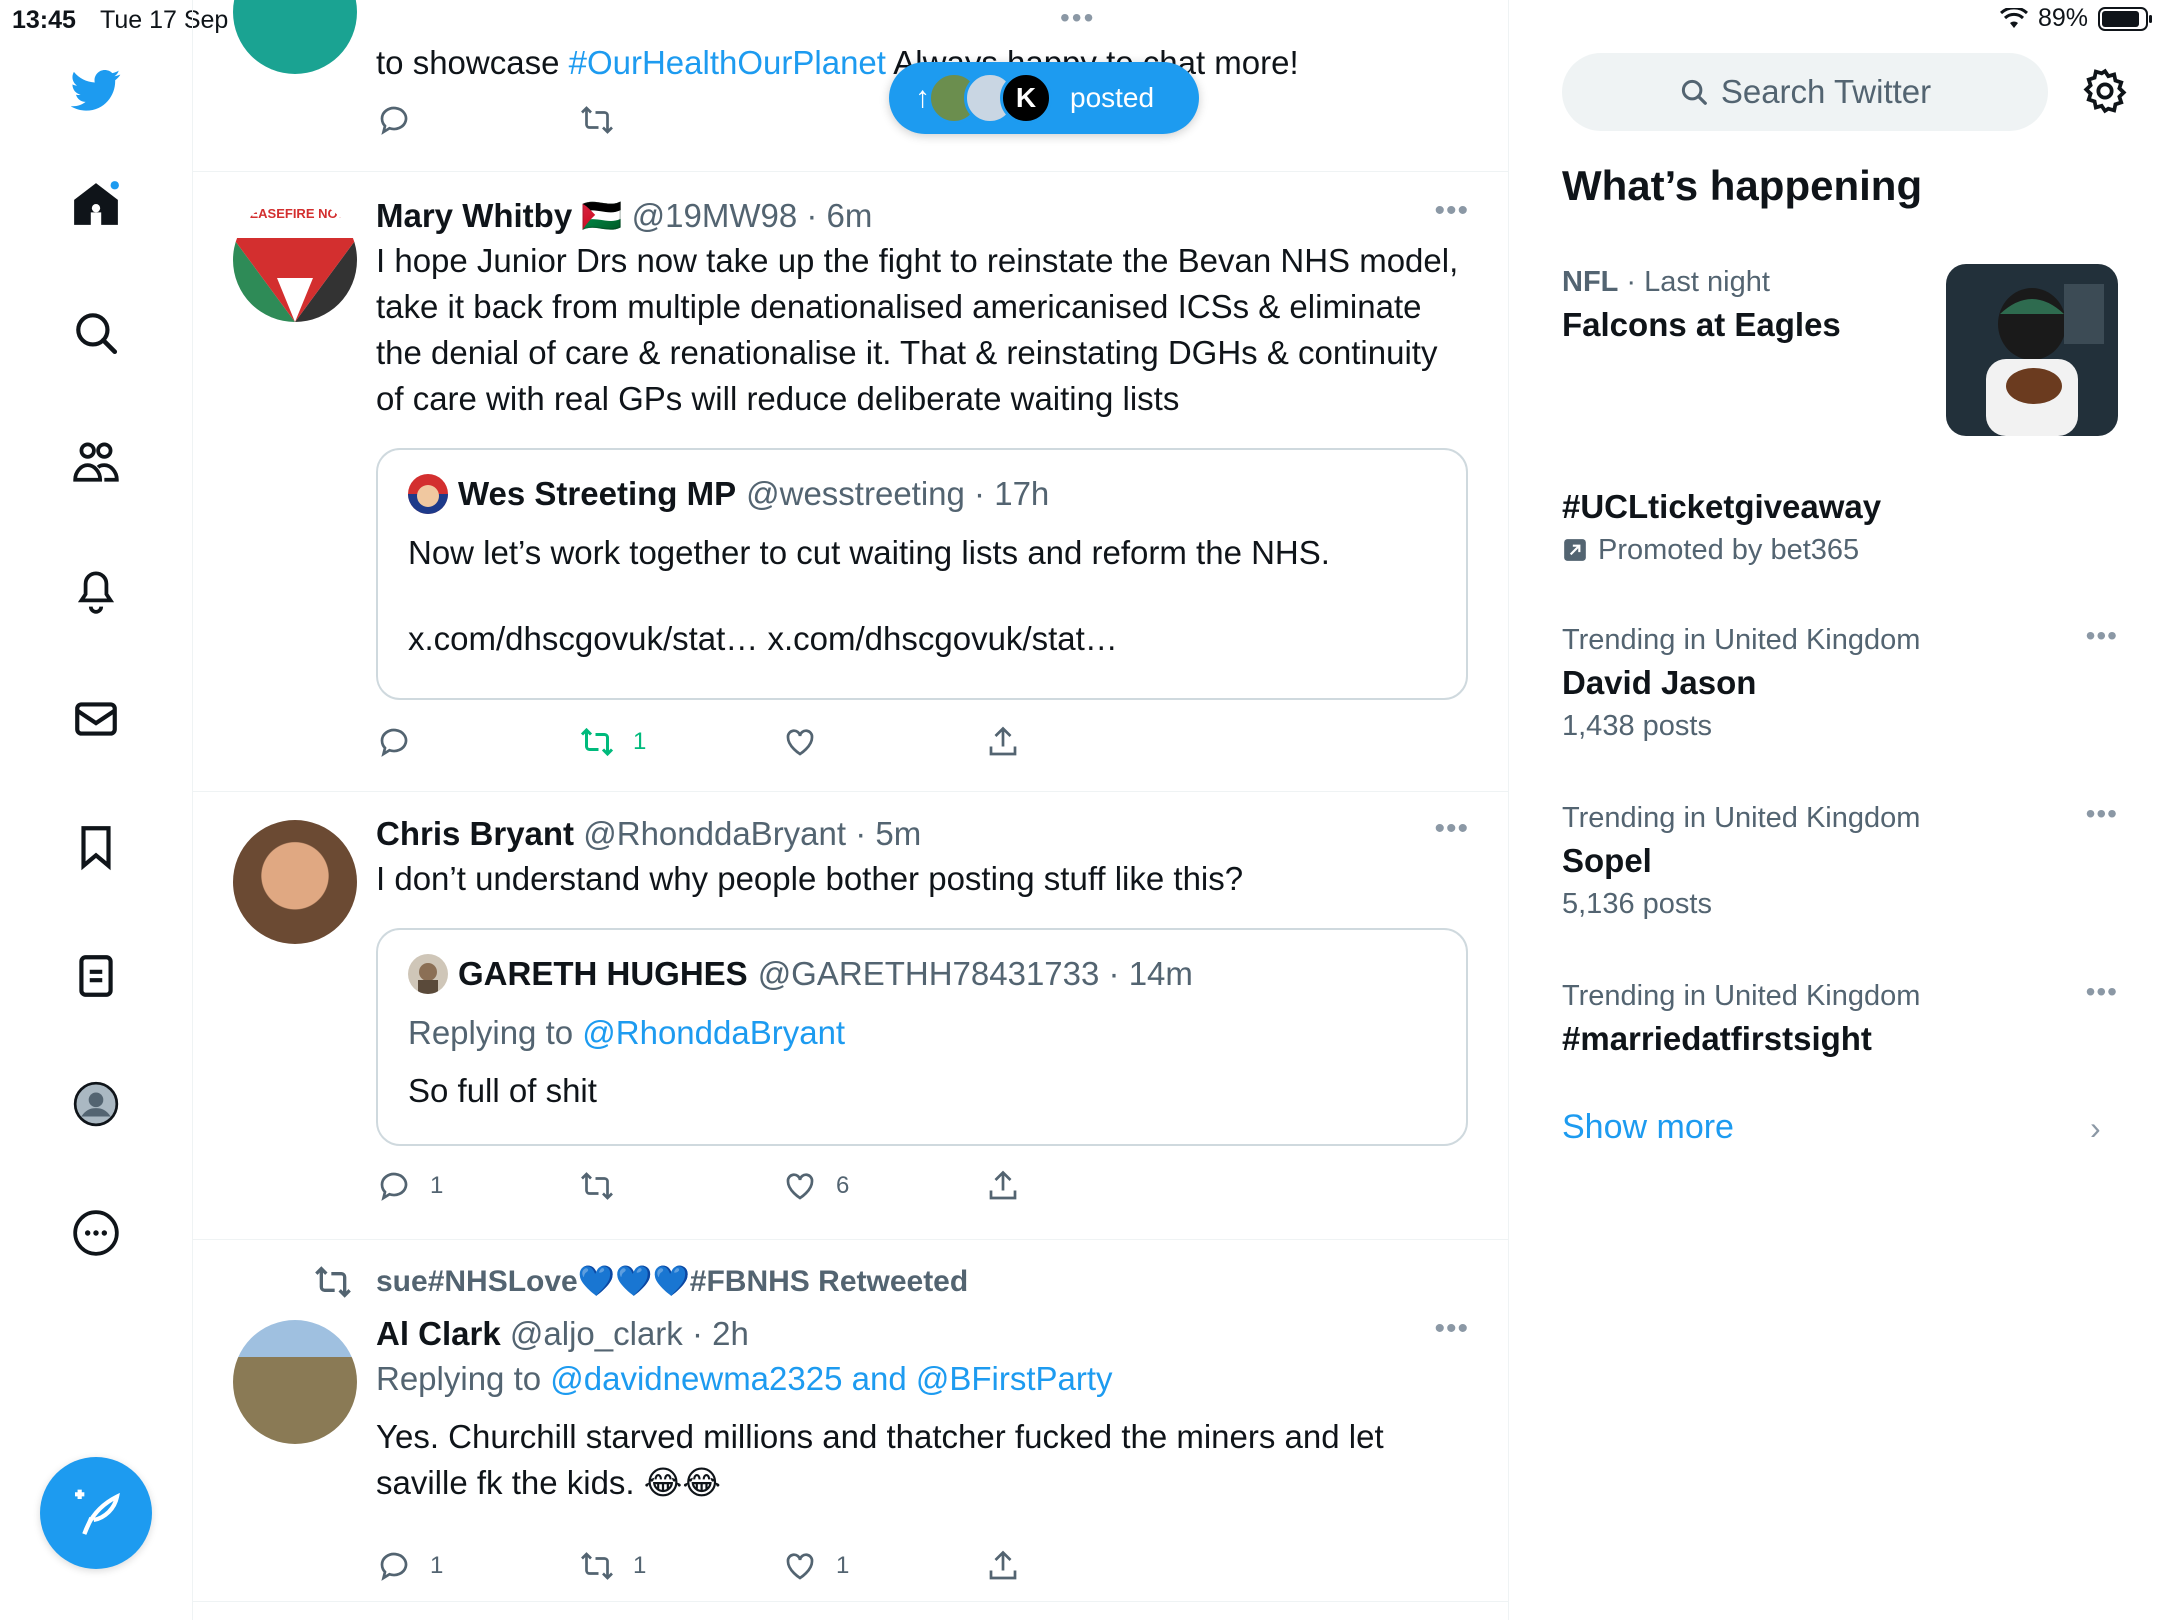  What do you see at coordinates (96, 810) in the screenshot?
I see `left-navigation` at bounding box center [96, 810].